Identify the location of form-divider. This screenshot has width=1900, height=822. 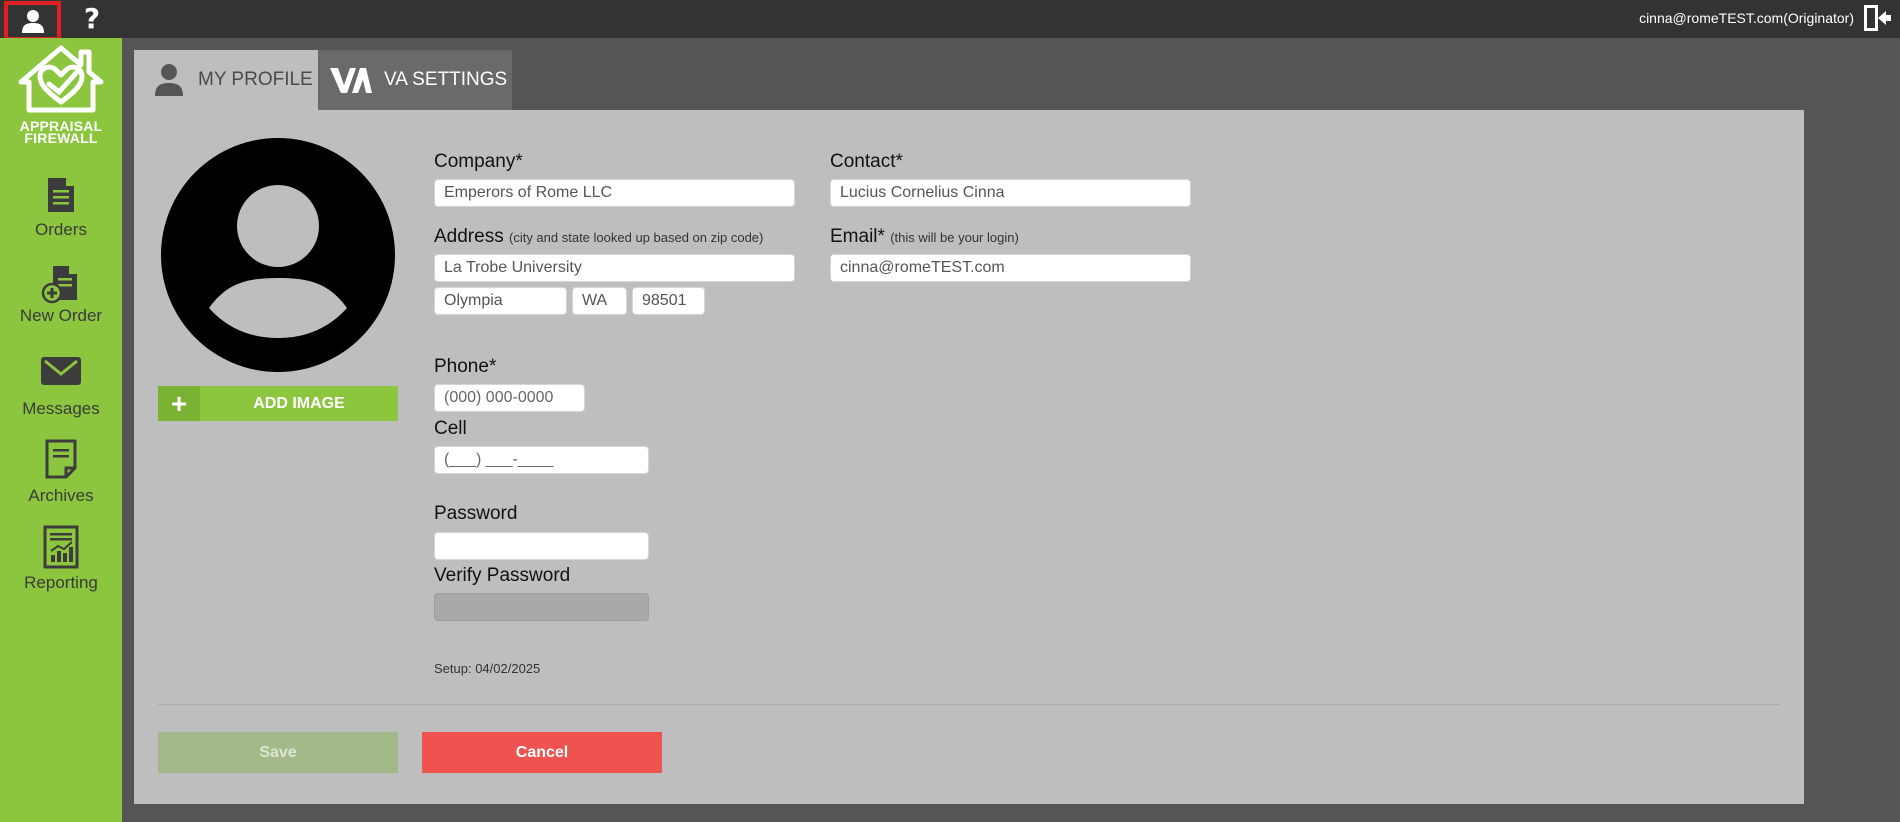
(969, 705).